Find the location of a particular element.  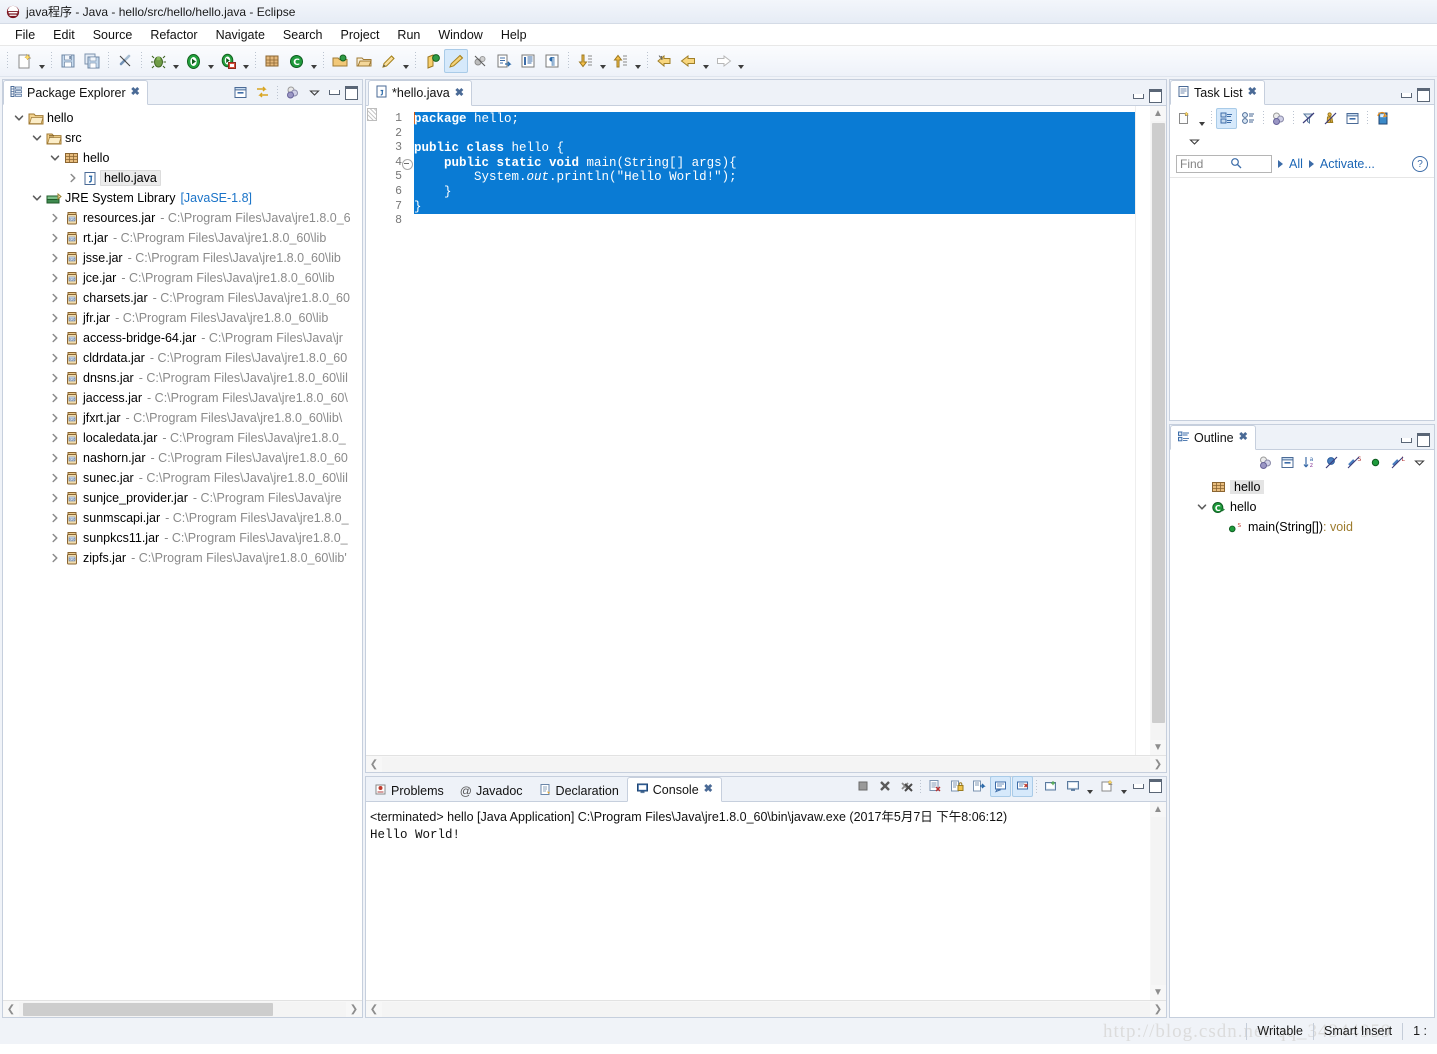

remove-launch-icon is located at coordinates (884, 786).